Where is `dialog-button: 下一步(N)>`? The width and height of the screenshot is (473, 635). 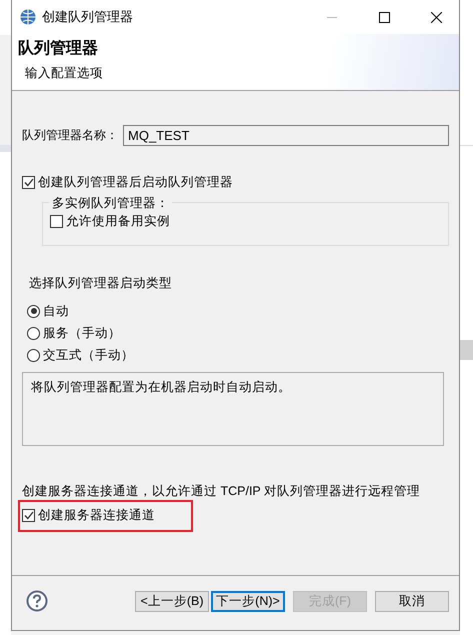
dialog-button: 下一步(N)> is located at coordinates (248, 601).